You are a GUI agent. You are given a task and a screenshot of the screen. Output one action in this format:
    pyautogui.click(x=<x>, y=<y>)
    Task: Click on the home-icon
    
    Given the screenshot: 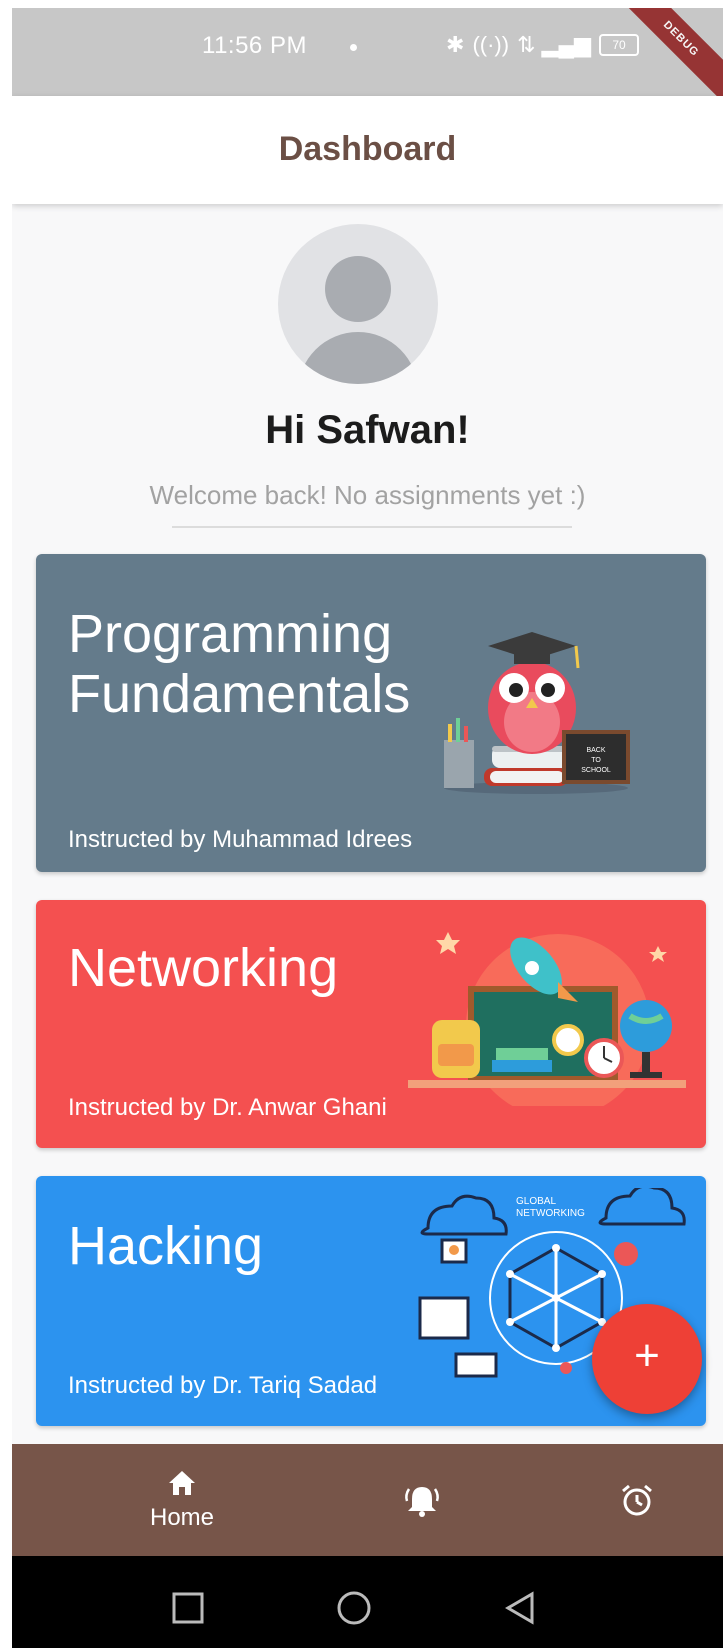 What is the action you would take?
    pyautogui.click(x=182, y=1483)
    